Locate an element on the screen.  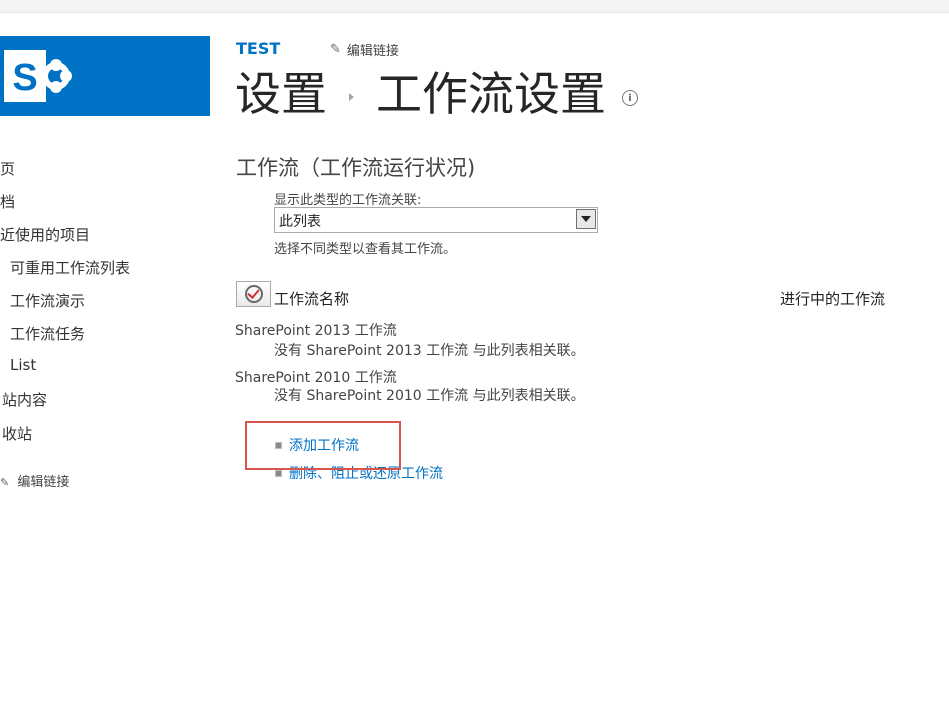
column-header-running-workflows: 进行中的工作流 is located at coordinates (833, 299).